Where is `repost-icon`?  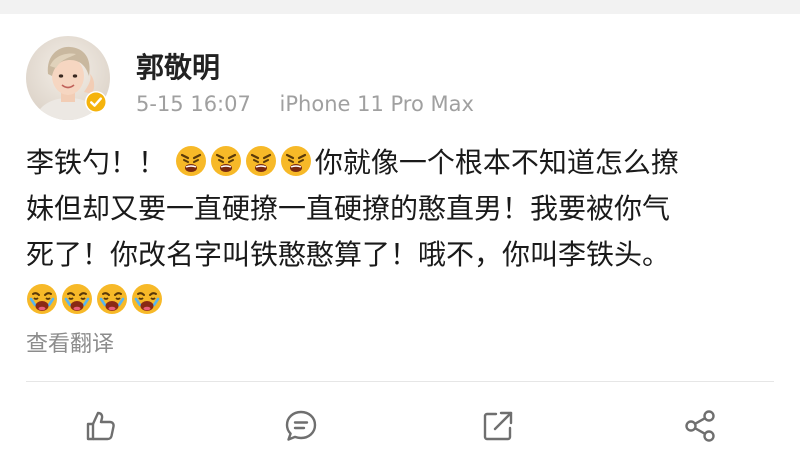
repost-icon is located at coordinates (498, 426).